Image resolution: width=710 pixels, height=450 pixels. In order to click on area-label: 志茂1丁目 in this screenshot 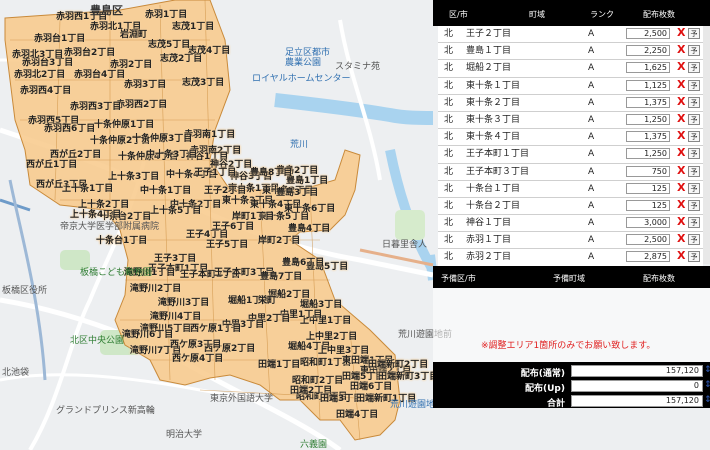, I will do `click(193, 27)`.